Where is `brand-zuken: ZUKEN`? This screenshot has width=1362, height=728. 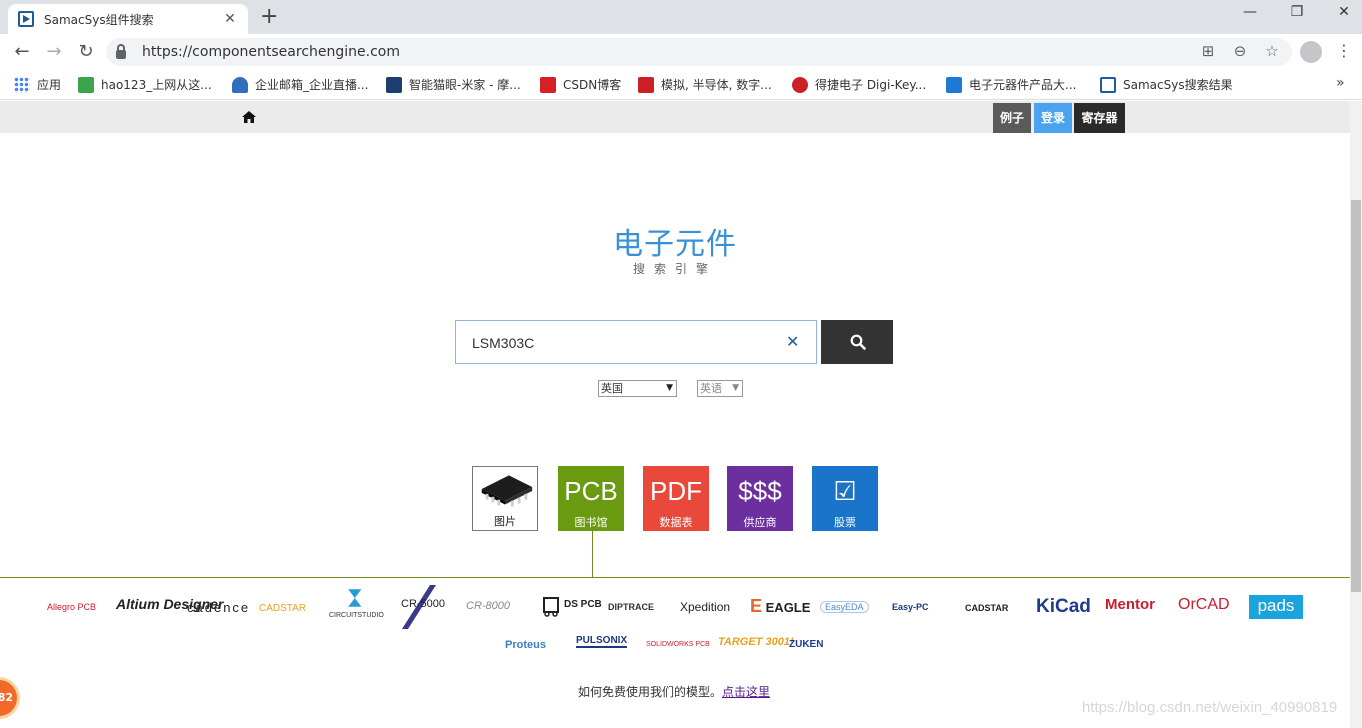 brand-zuken: ZUKEN is located at coordinates (806, 644).